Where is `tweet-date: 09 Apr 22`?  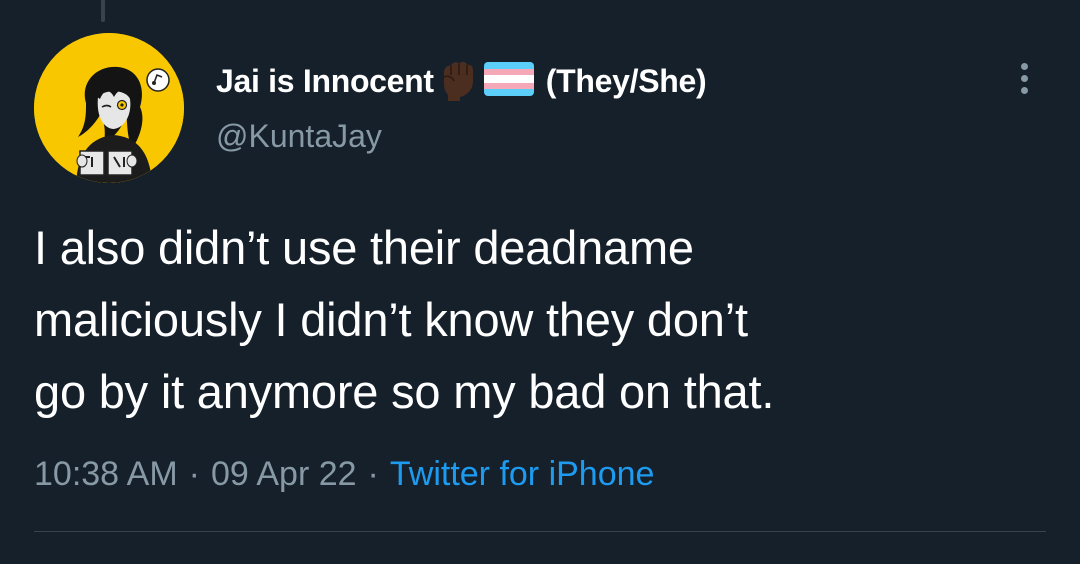 tweet-date: 09 Apr 22 is located at coordinates (284, 474).